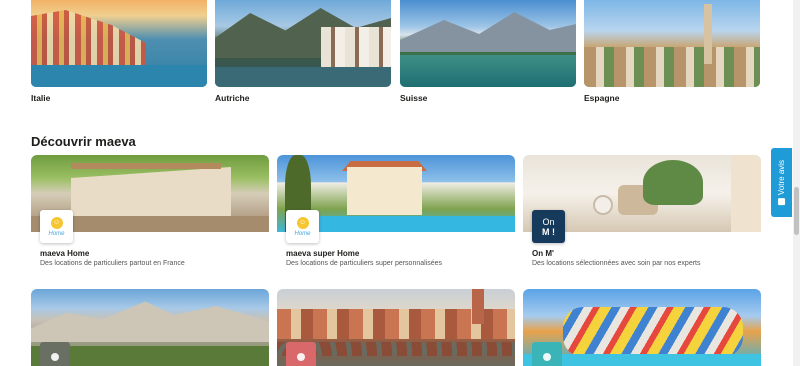  What do you see at coordinates (796, 183) in the screenshot?
I see `page-scrollbar` at bounding box center [796, 183].